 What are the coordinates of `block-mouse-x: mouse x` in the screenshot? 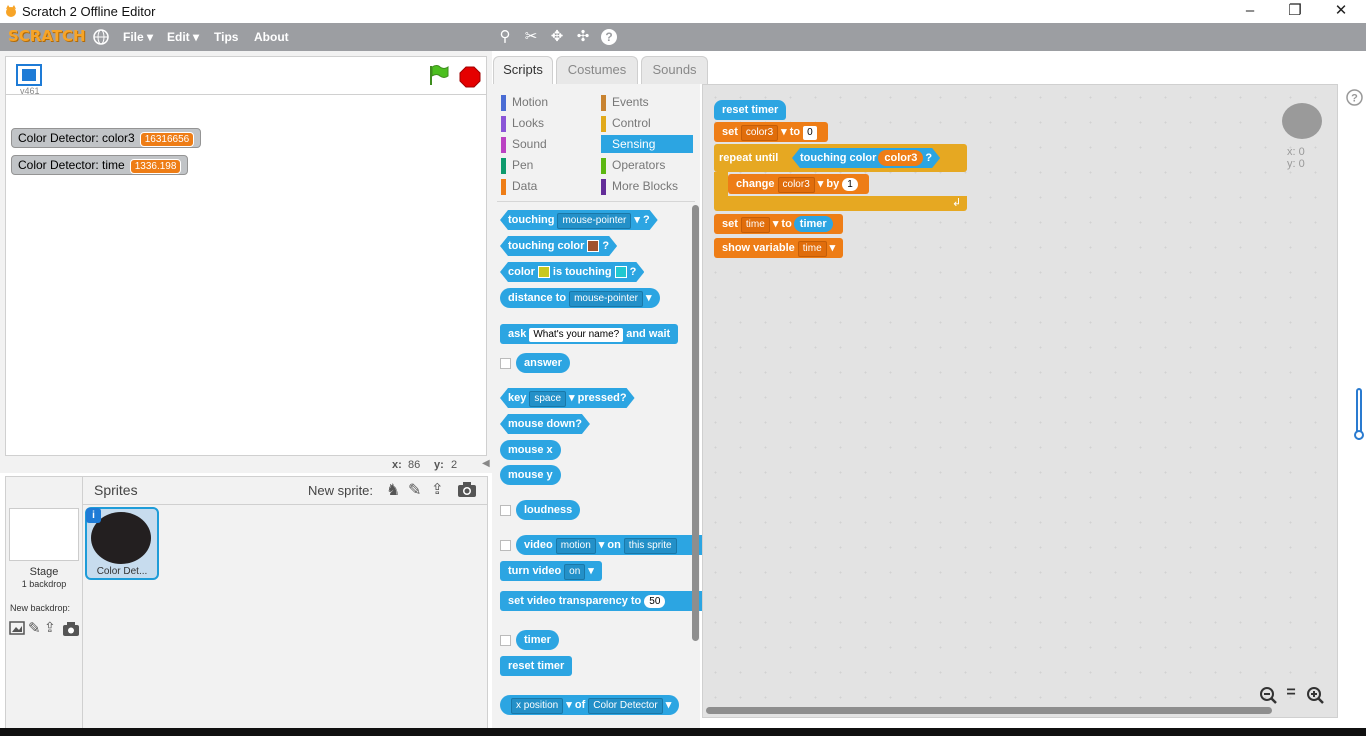 It's located at (530, 450).